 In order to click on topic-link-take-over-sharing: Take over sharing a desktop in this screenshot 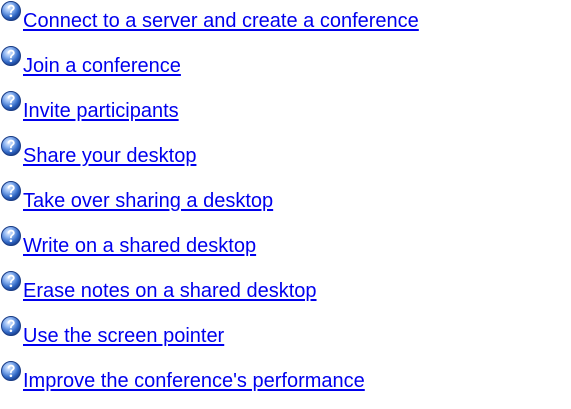, I will do `click(148, 201)`.